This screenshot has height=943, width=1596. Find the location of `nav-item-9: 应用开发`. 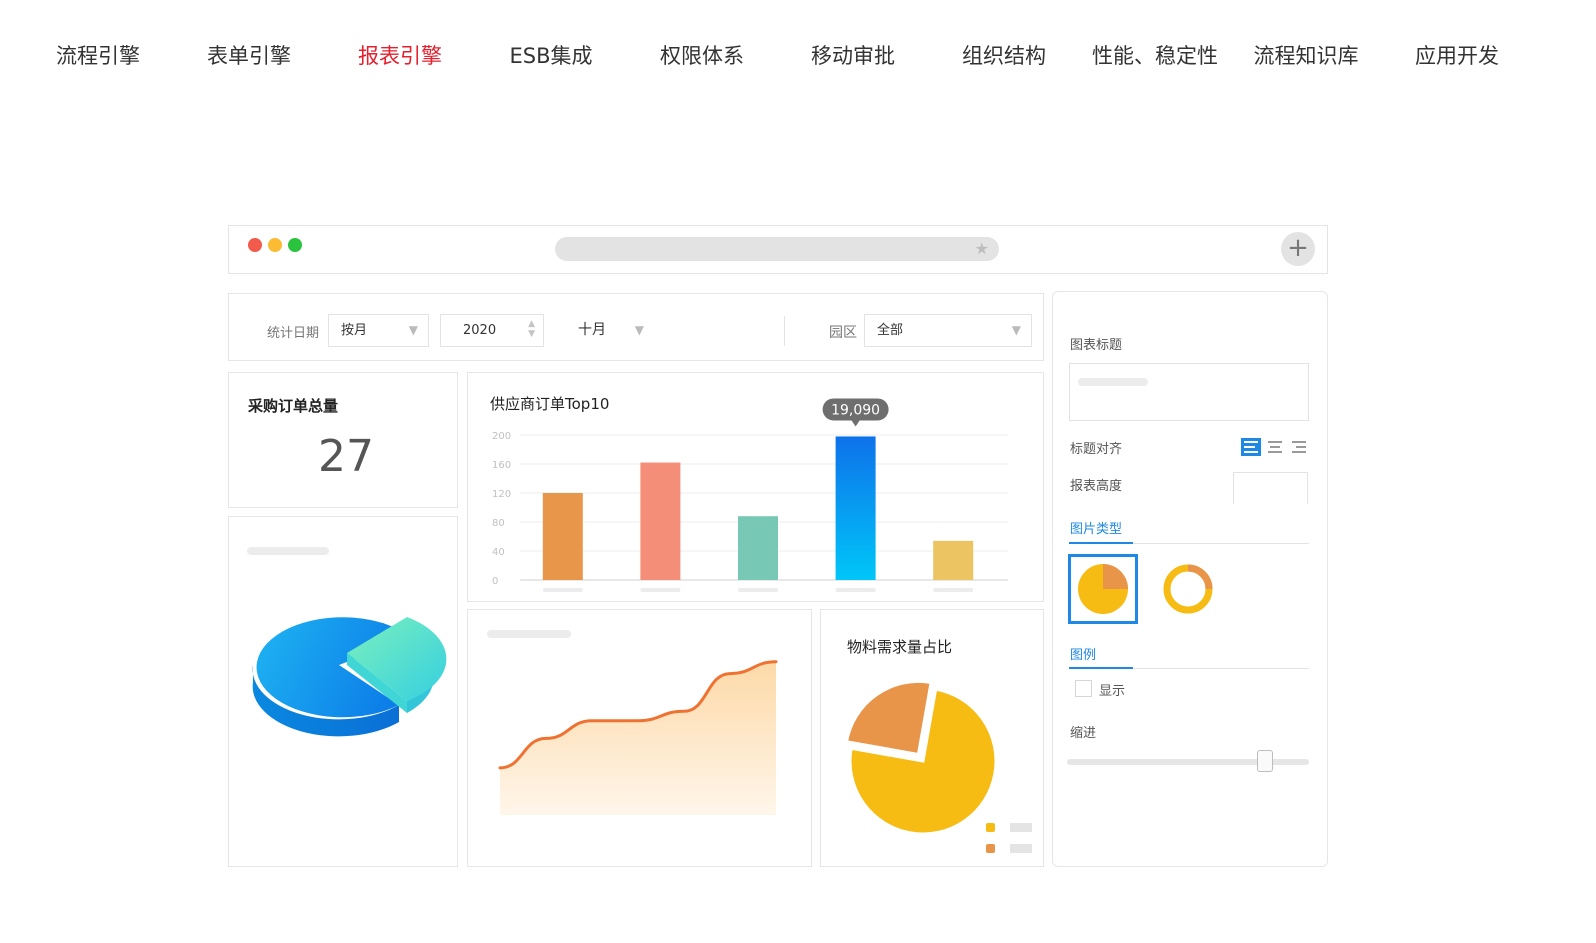

nav-item-9: 应用开发 is located at coordinates (1457, 55).